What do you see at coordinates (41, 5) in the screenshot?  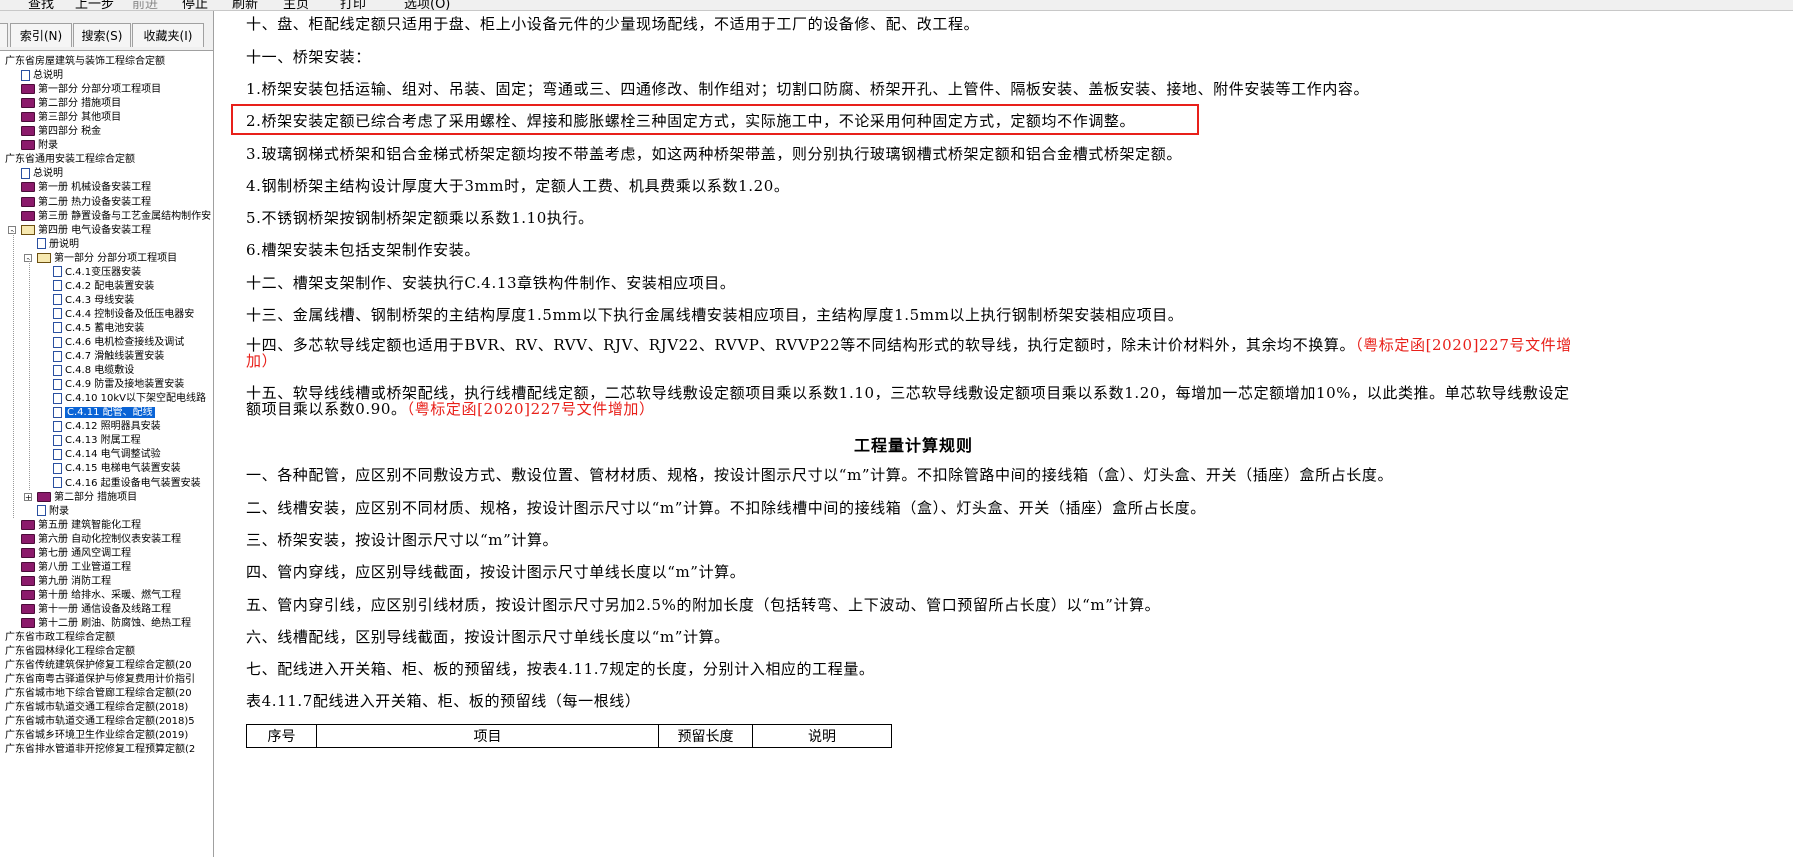 I see `toolbar-find-button: 查找` at bounding box center [41, 5].